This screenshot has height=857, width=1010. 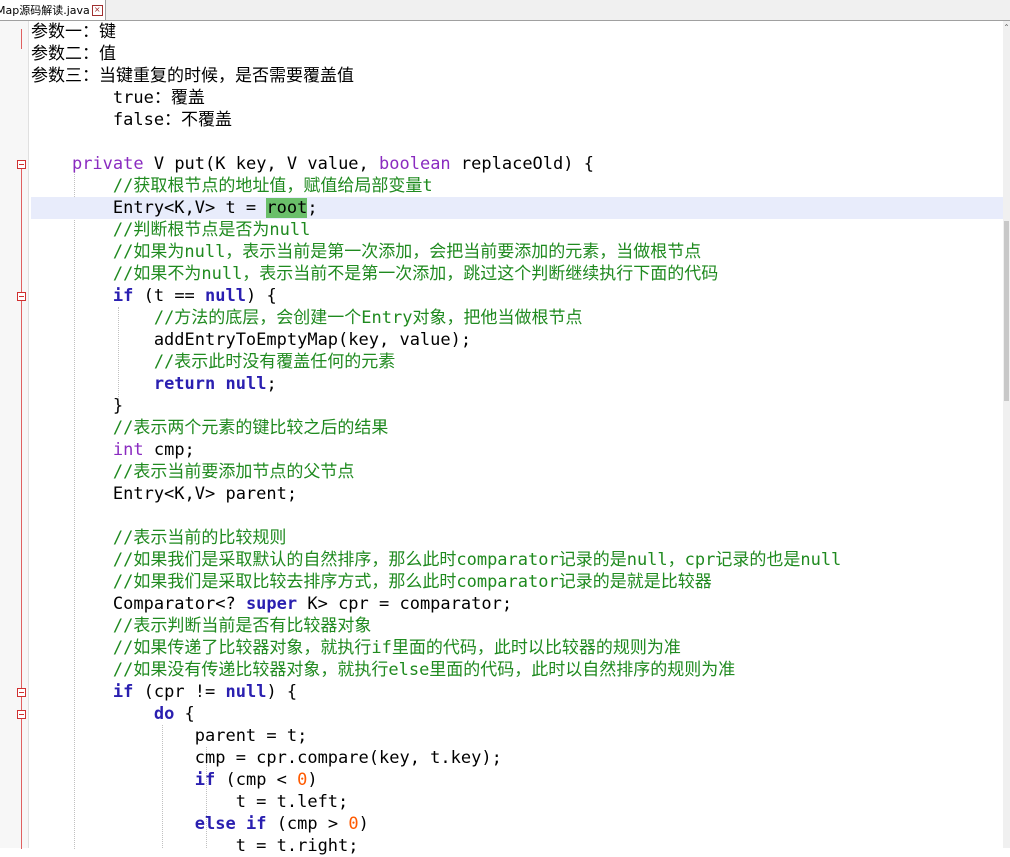 I want to click on code-line: //如果我们是采取比较去排序方式，那么此时comparator记录的是就是比较器, so click(x=371, y=582).